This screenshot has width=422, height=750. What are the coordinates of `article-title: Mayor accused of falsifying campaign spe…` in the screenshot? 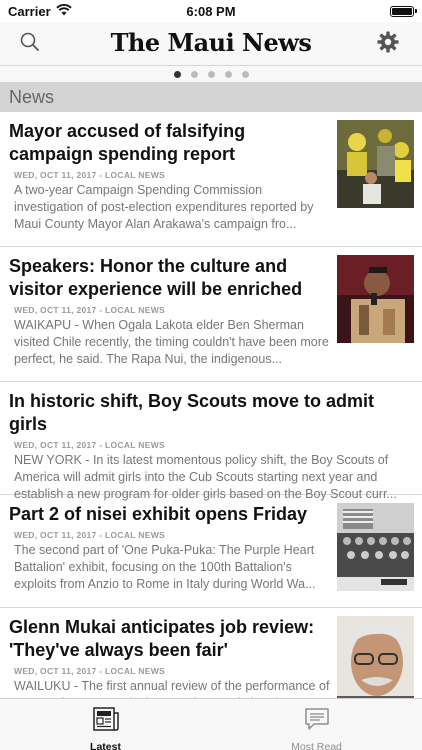 It's located at (127, 142).